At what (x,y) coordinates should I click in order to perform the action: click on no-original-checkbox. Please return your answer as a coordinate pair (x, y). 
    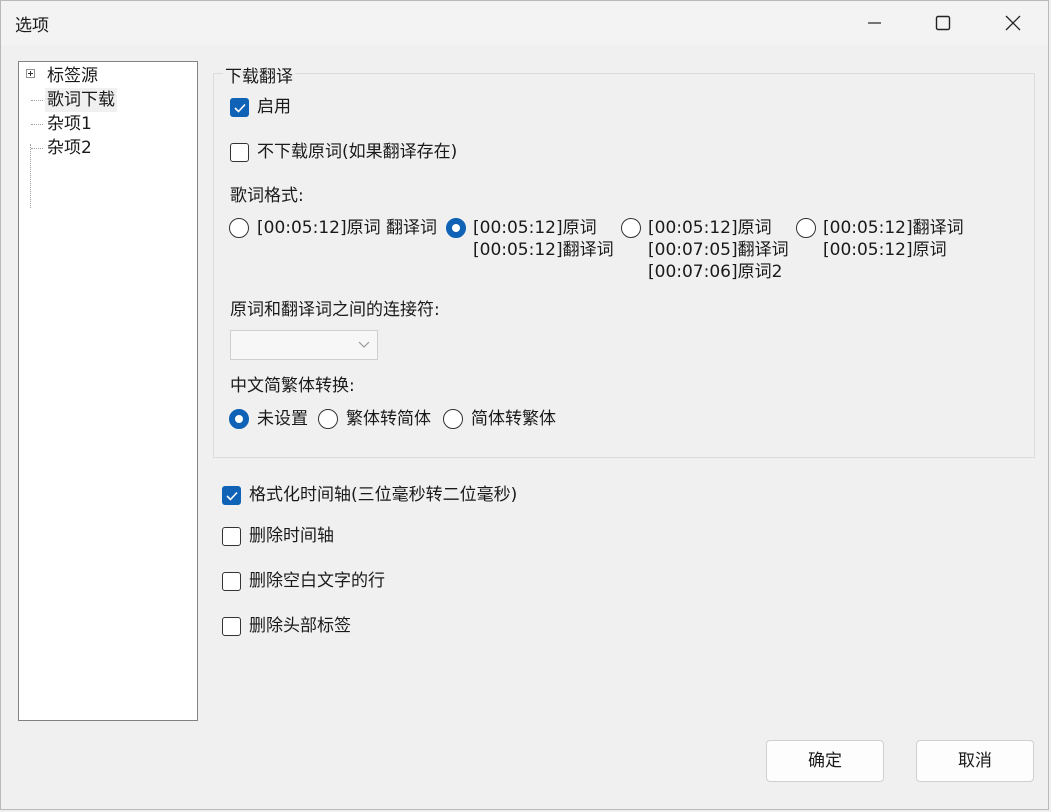
    Looking at the image, I should click on (239, 152).